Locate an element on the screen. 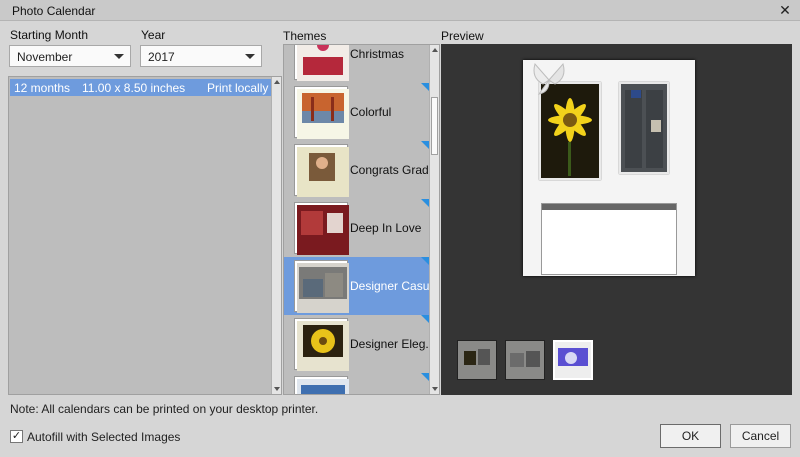 This screenshot has height=457, width=800. year-dropdown: 2017 is located at coordinates (201, 56).